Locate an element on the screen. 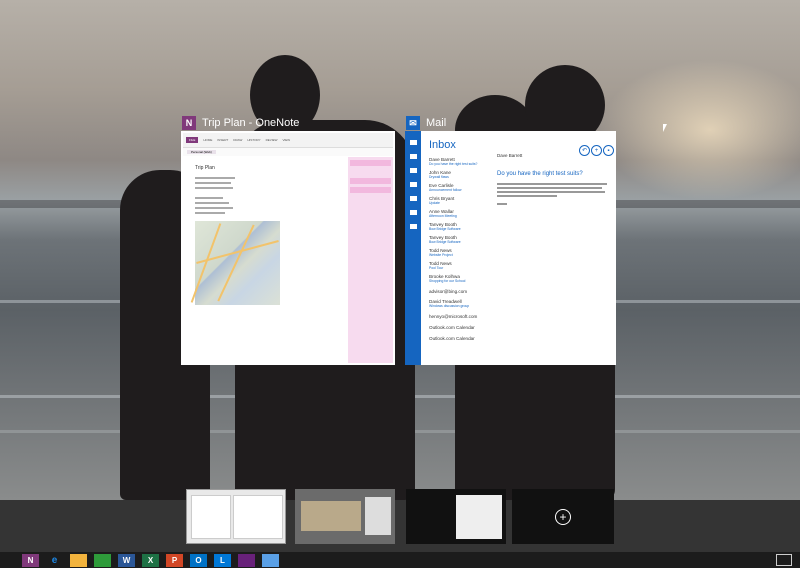 This screenshot has height=568, width=800. mail-icon: ✉ is located at coordinates (413, 123).